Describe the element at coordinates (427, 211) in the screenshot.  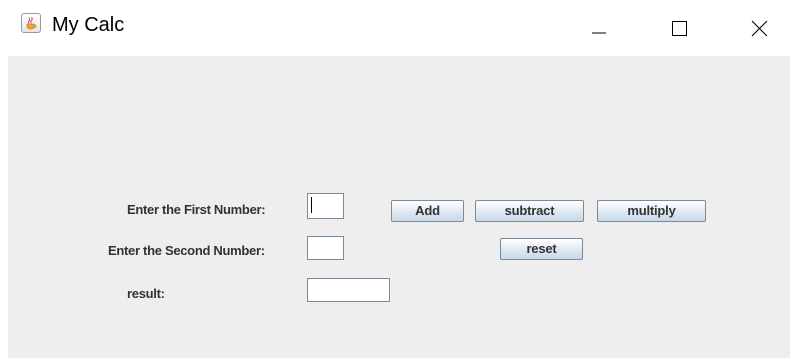
I see `add-button: Add` at that location.